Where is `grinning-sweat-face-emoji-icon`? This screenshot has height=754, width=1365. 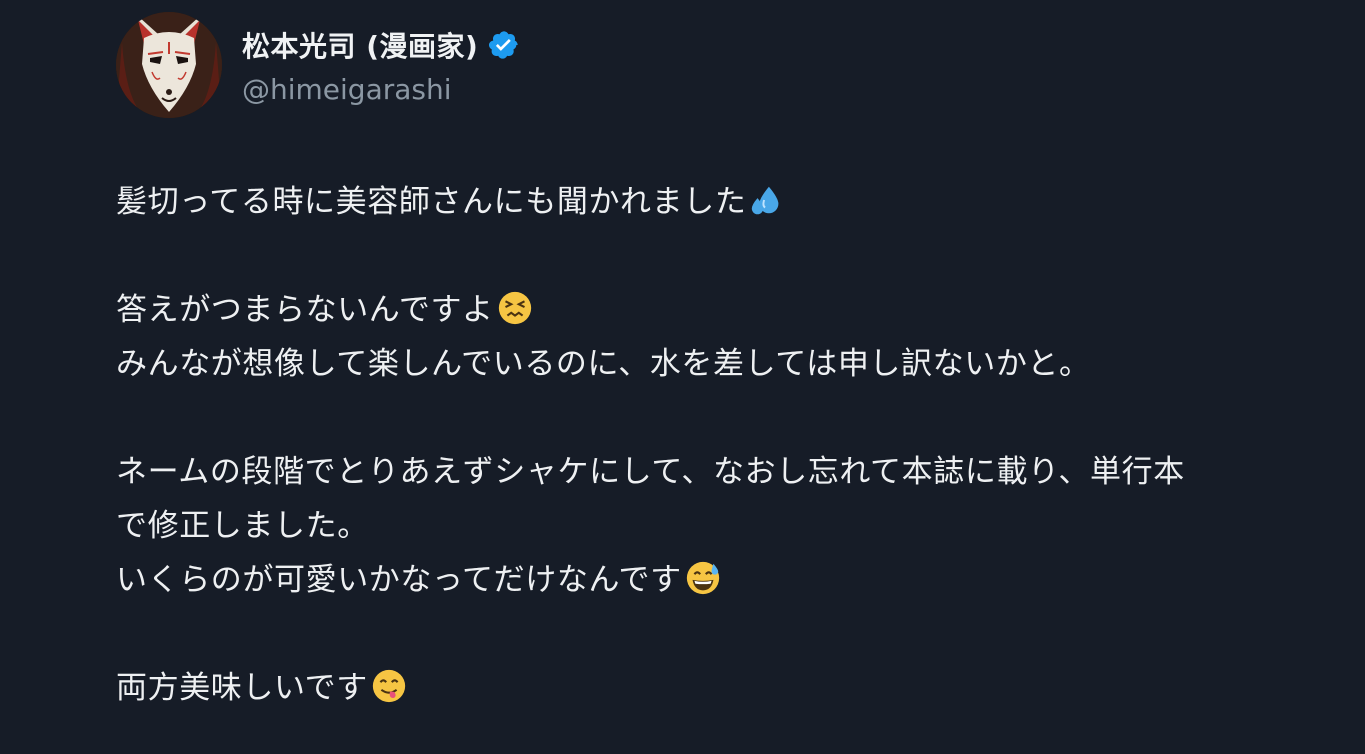 grinning-sweat-face-emoji-icon is located at coordinates (703, 578).